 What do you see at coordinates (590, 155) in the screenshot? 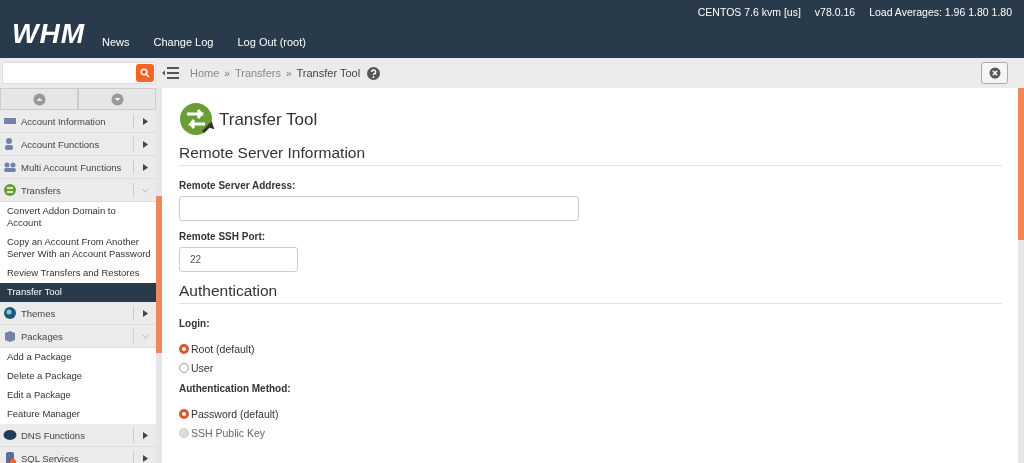
I see `section-heading: Remote Server Information` at bounding box center [590, 155].